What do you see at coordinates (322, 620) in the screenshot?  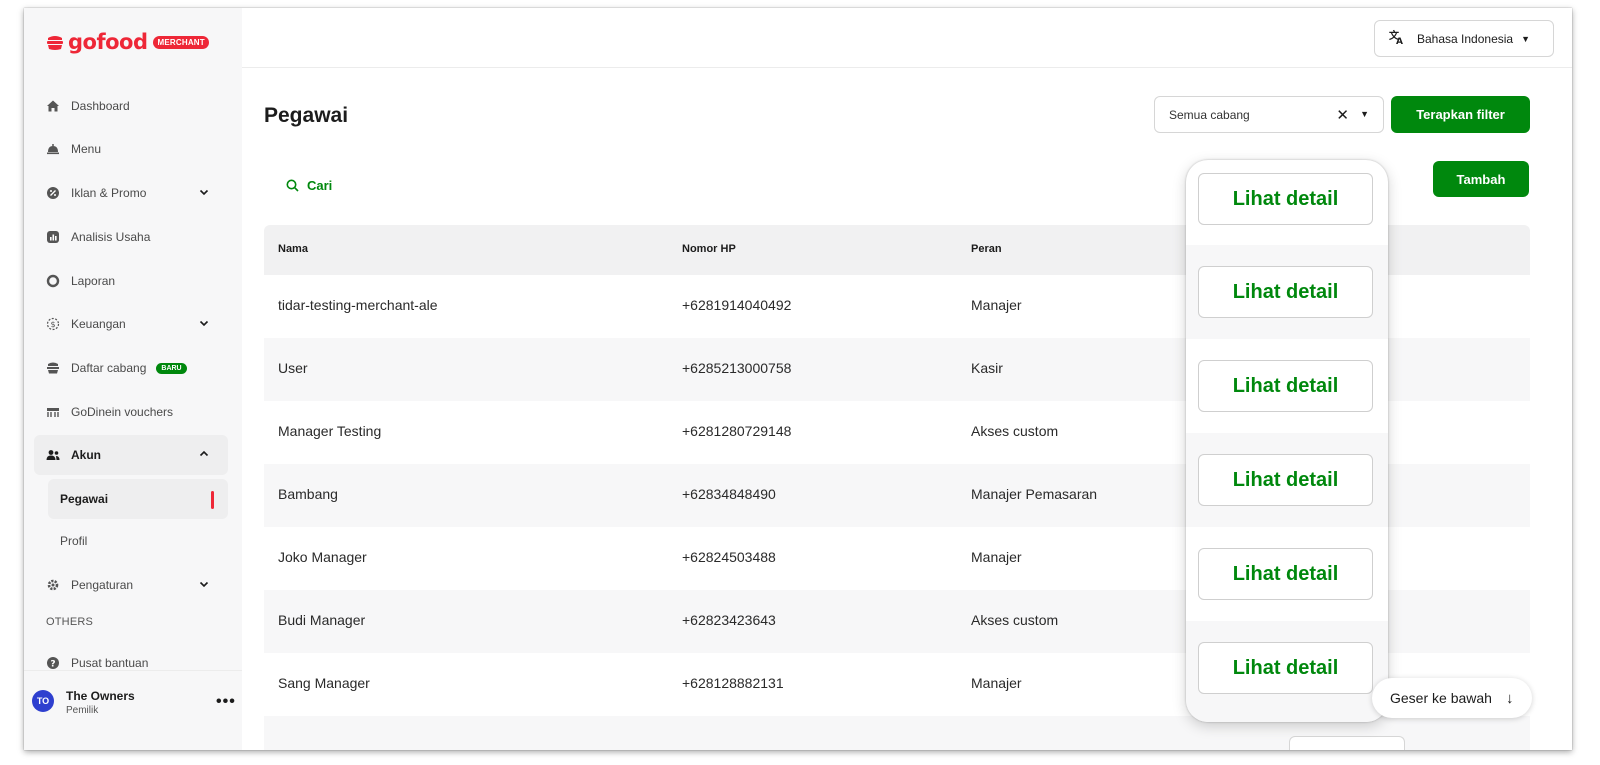 I see `cell-name: Budi Manager` at bounding box center [322, 620].